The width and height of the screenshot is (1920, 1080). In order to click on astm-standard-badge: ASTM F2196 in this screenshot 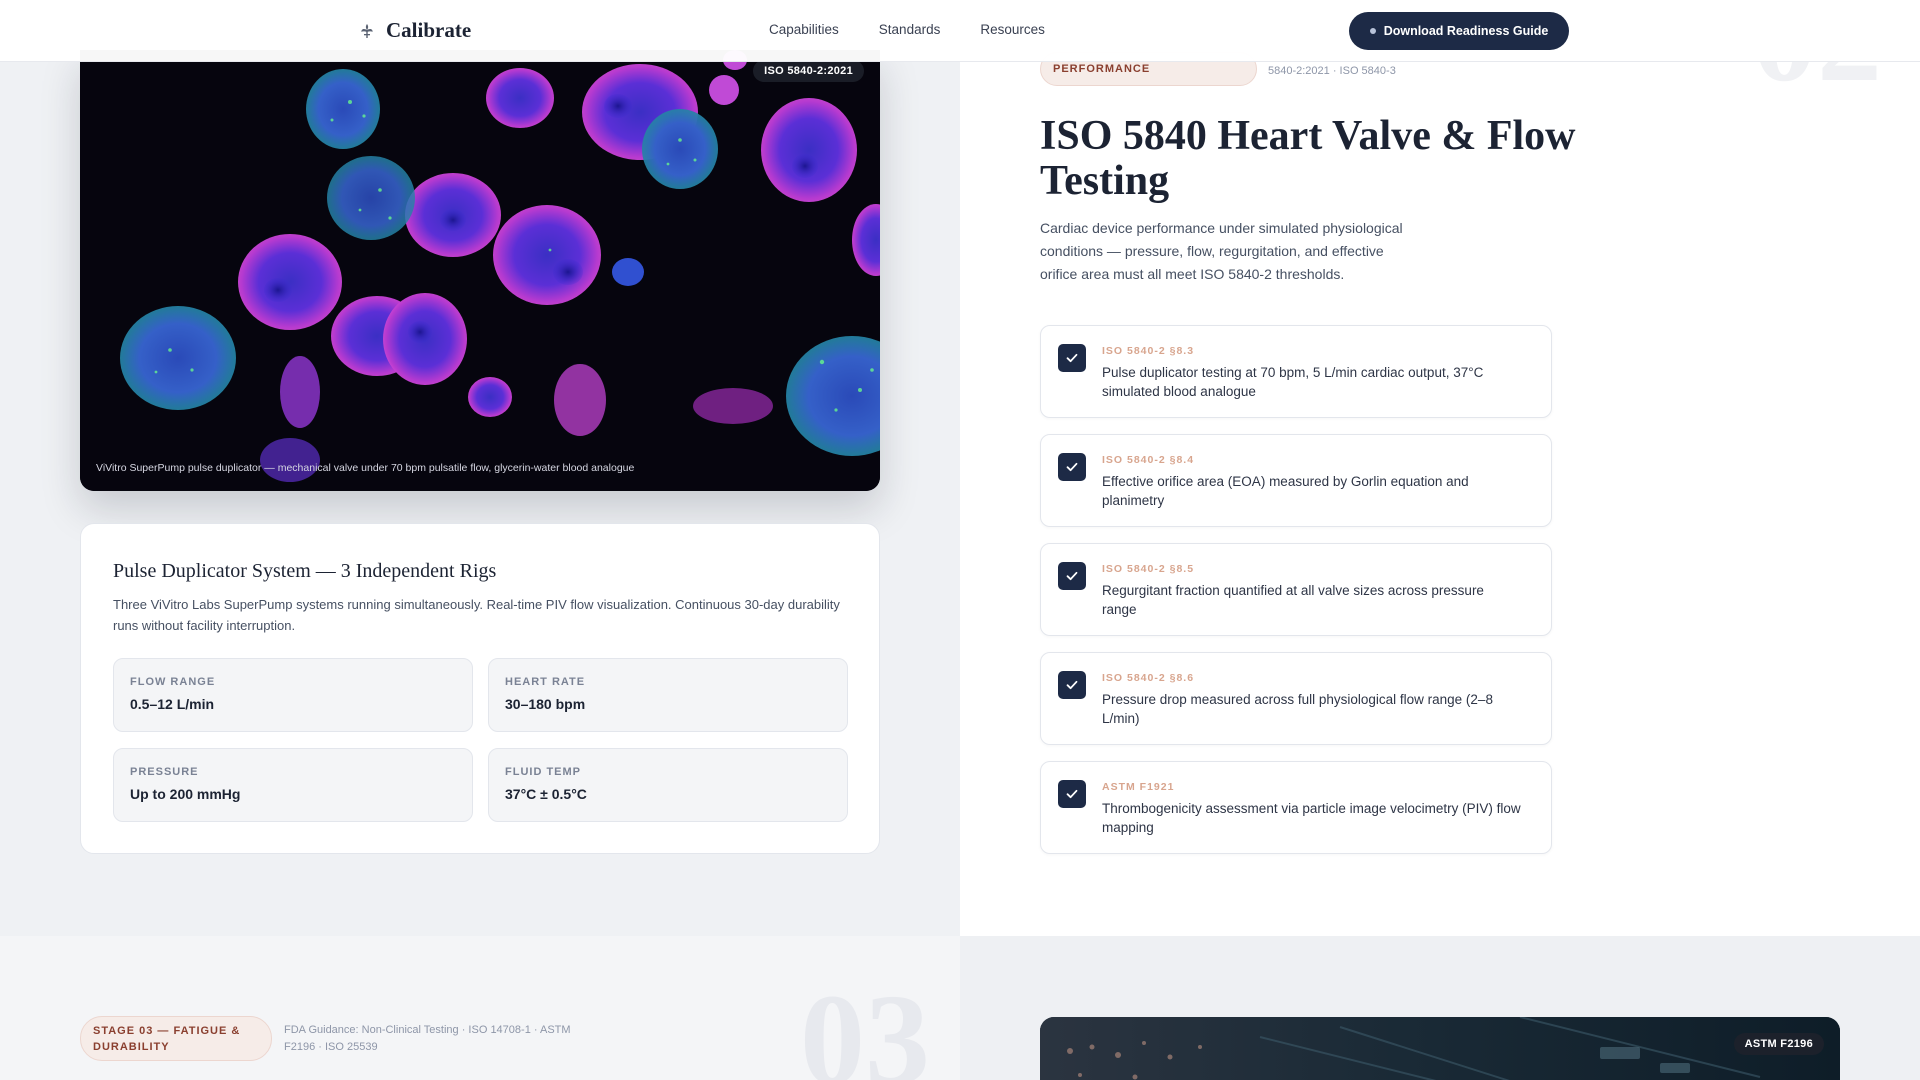, I will do `click(1778, 1044)`.